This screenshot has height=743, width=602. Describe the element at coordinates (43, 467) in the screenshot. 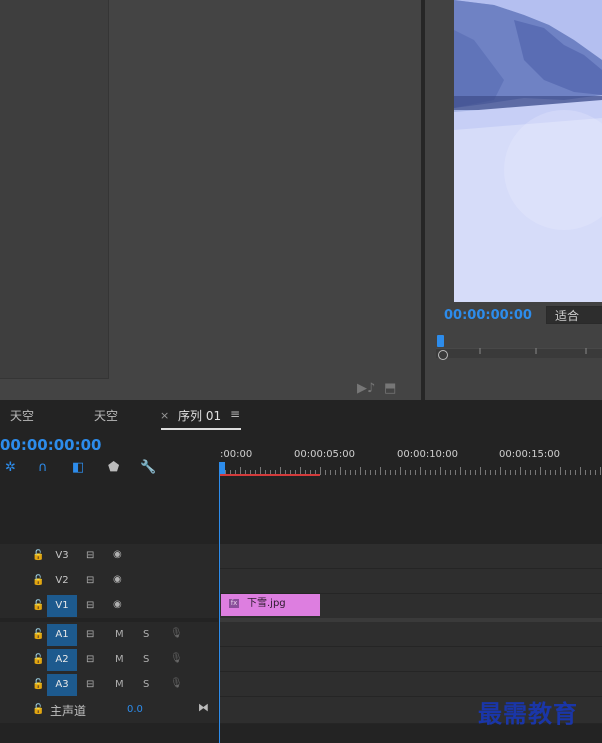

I see `magnet-icon: ∩` at that location.